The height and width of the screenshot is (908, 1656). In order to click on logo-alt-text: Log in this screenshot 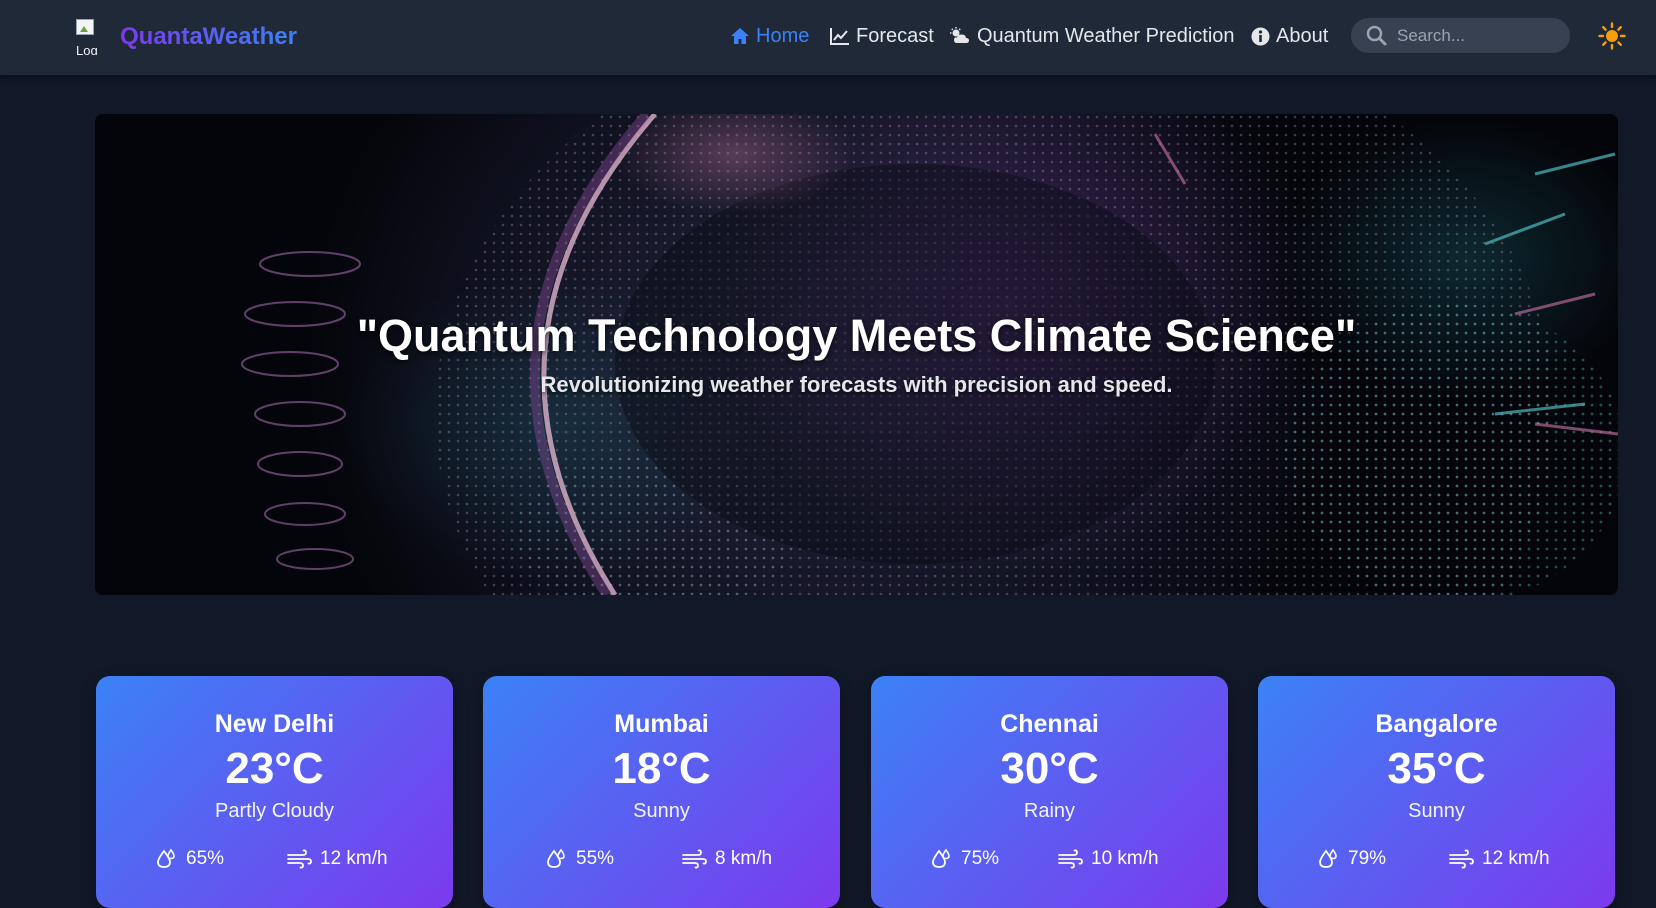, I will do `click(87, 49)`.